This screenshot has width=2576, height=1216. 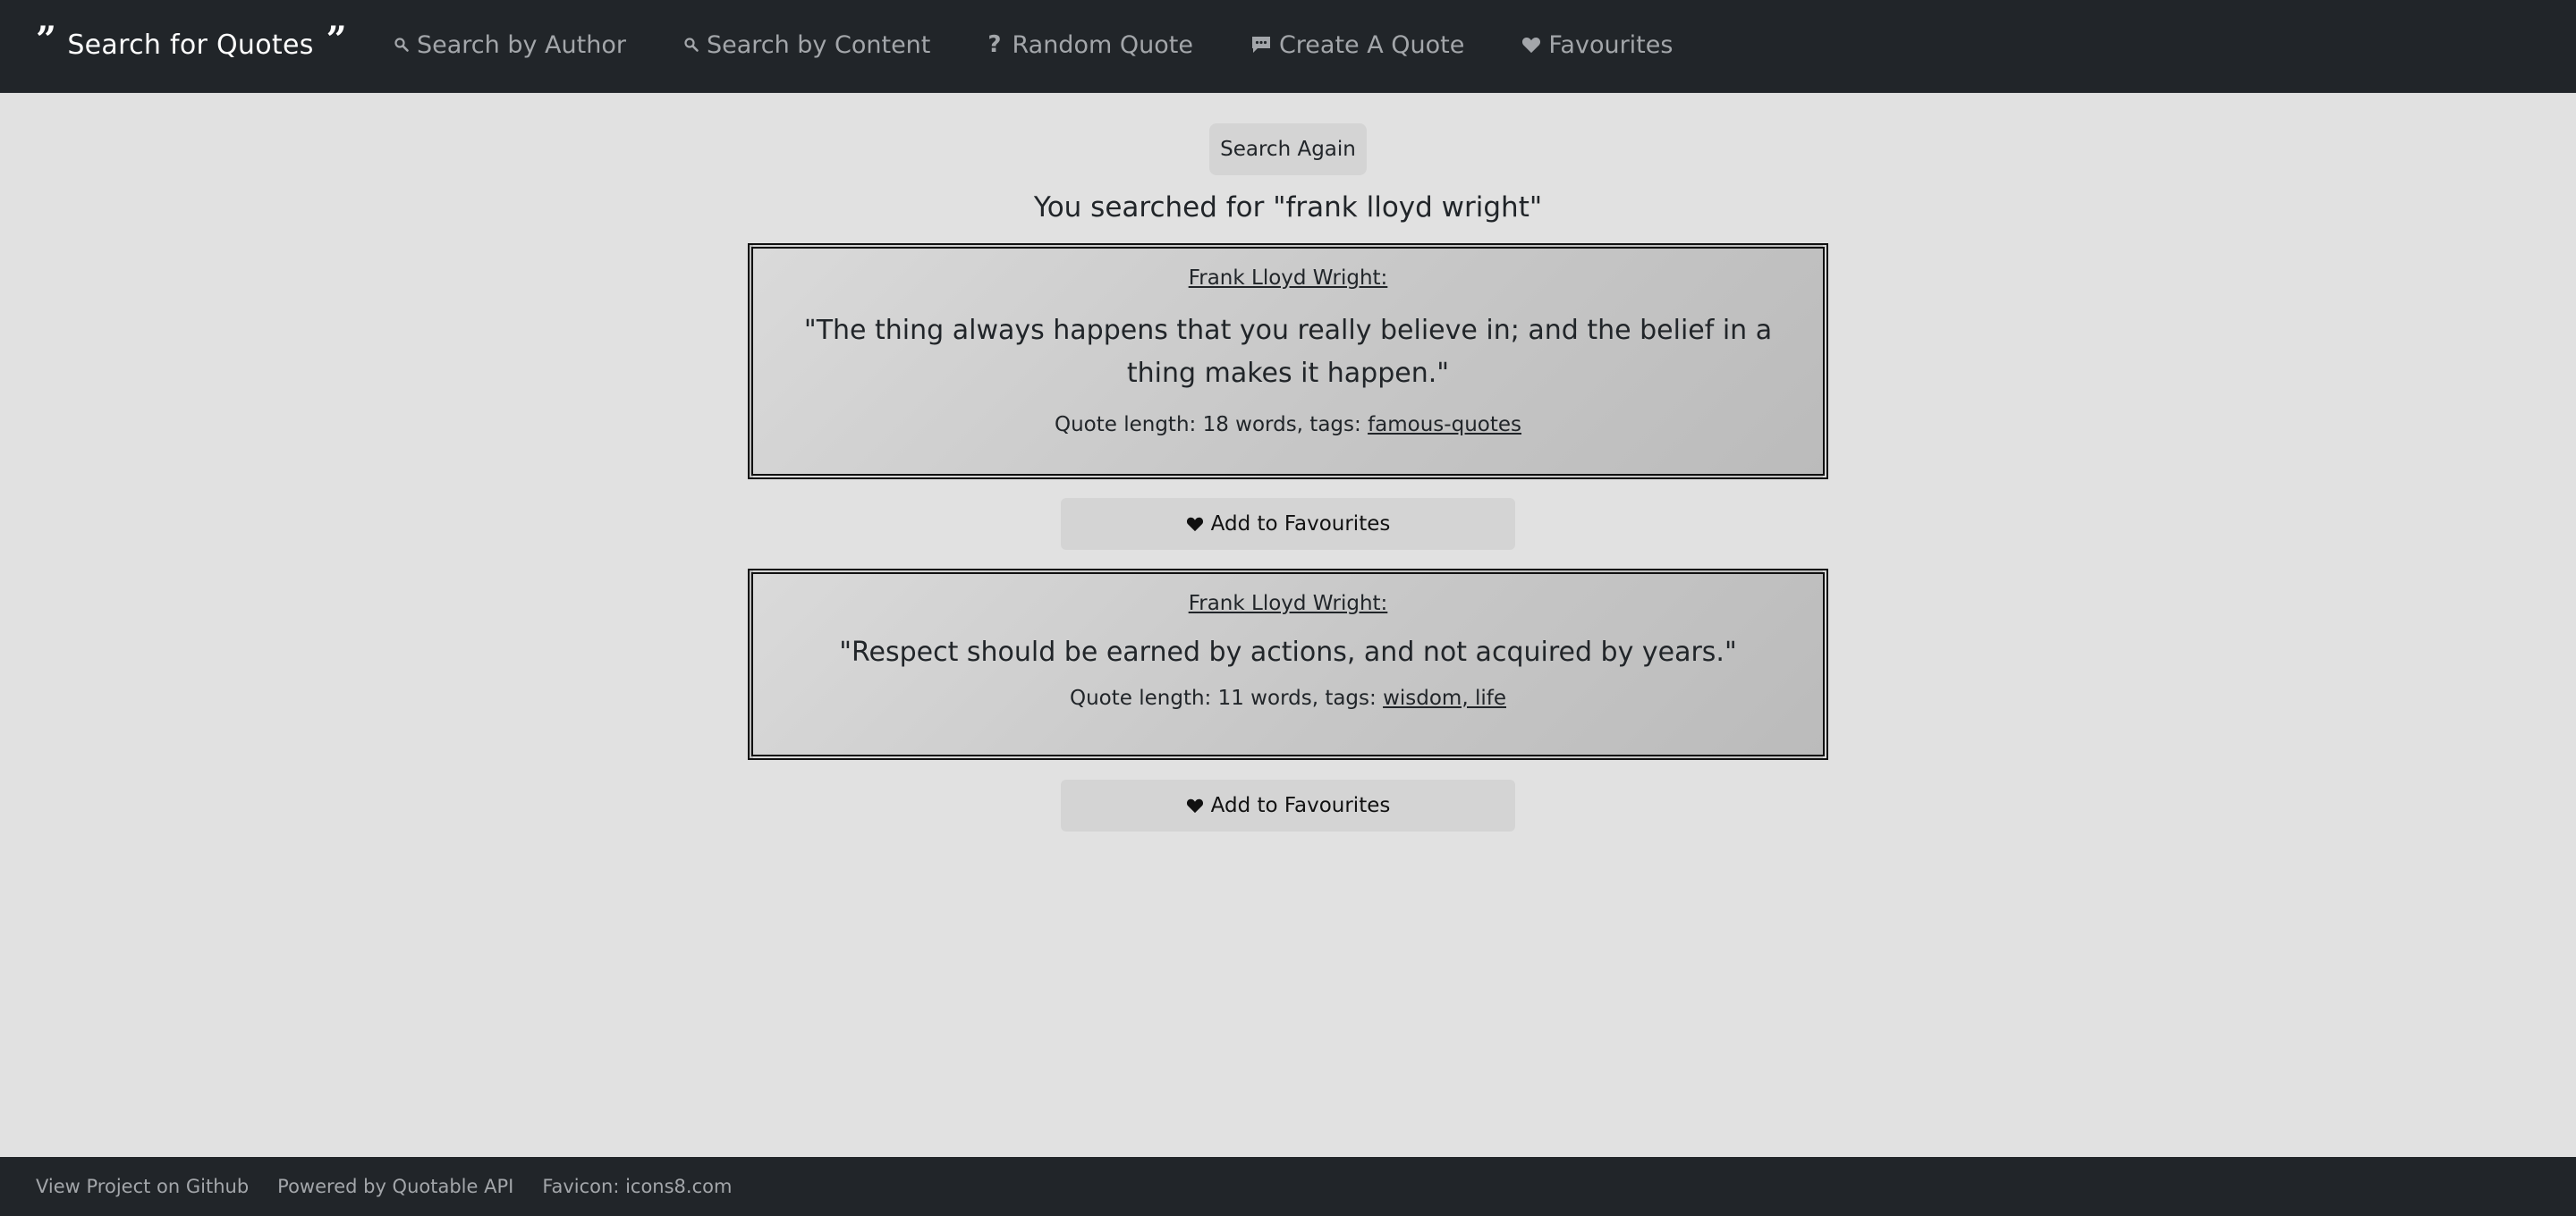 I want to click on favicon-credit-link: Favicon: icons8.com, so click(x=637, y=1187).